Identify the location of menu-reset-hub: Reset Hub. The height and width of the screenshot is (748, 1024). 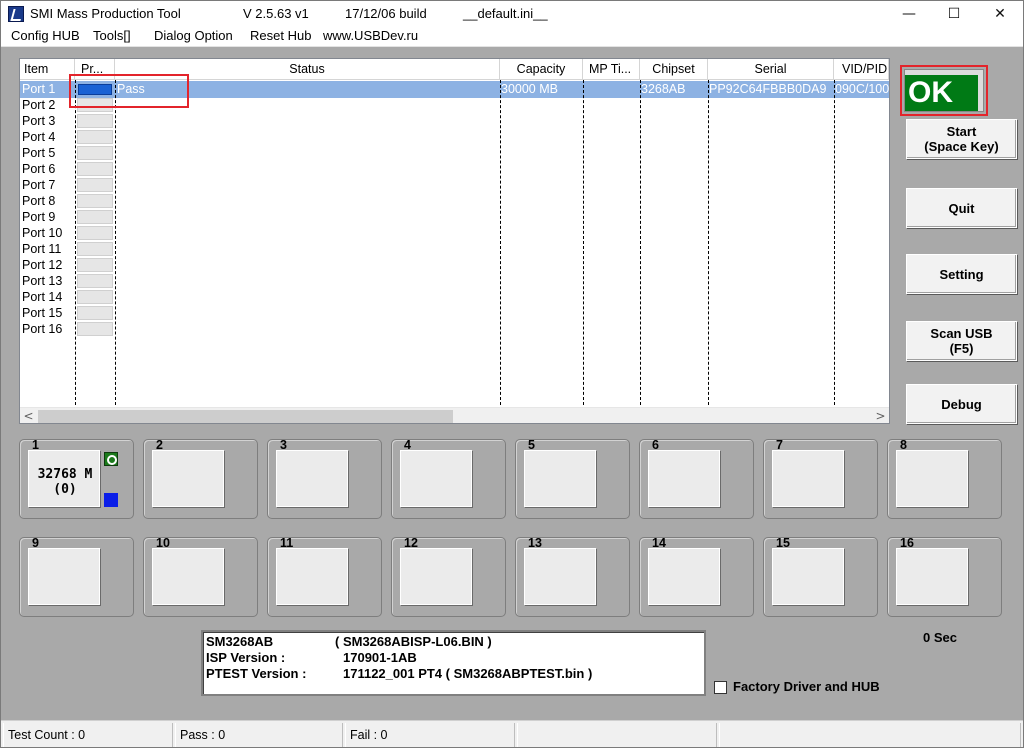
(280, 35).